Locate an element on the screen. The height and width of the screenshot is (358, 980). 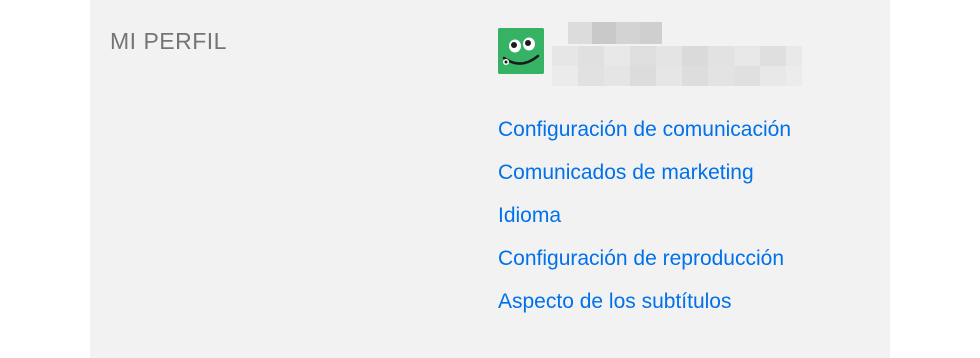
link-communication-settings: Configuración de comunicación is located at coordinates (644, 129).